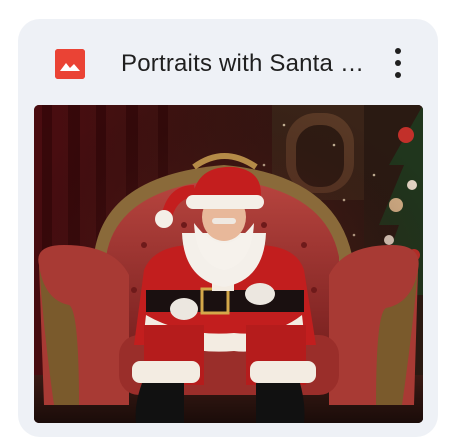 Image resolution: width=456 pixels, height=448 pixels. Describe the element at coordinates (70, 64) in the screenshot. I see `image-icon` at that location.